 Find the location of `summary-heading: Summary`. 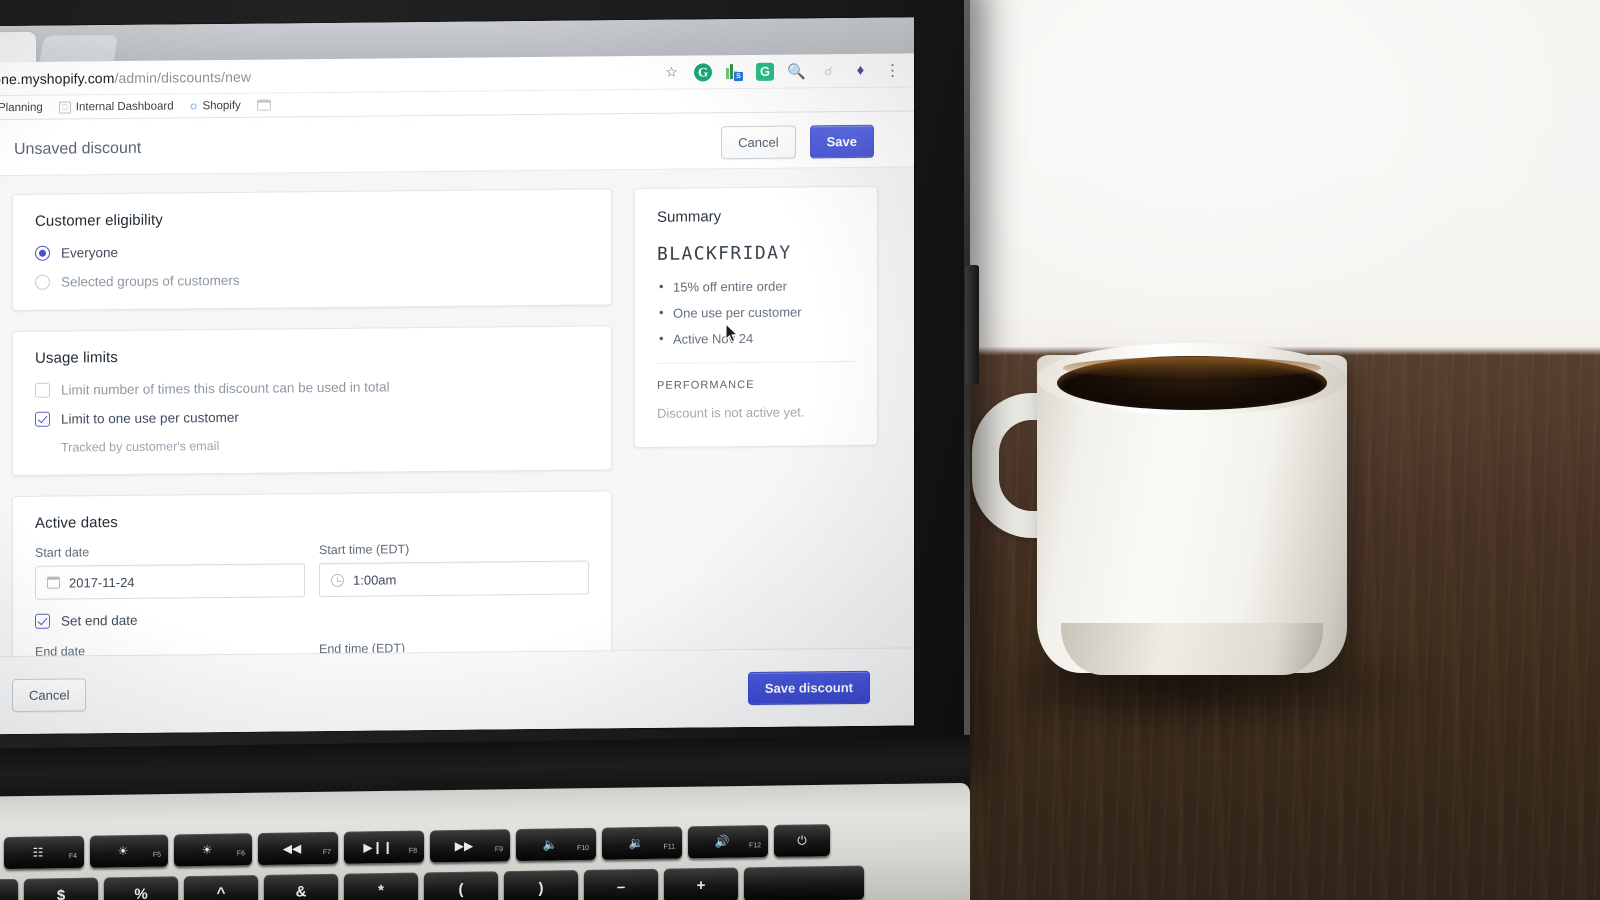

summary-heading: Summary is located at coordinates (689, 217).